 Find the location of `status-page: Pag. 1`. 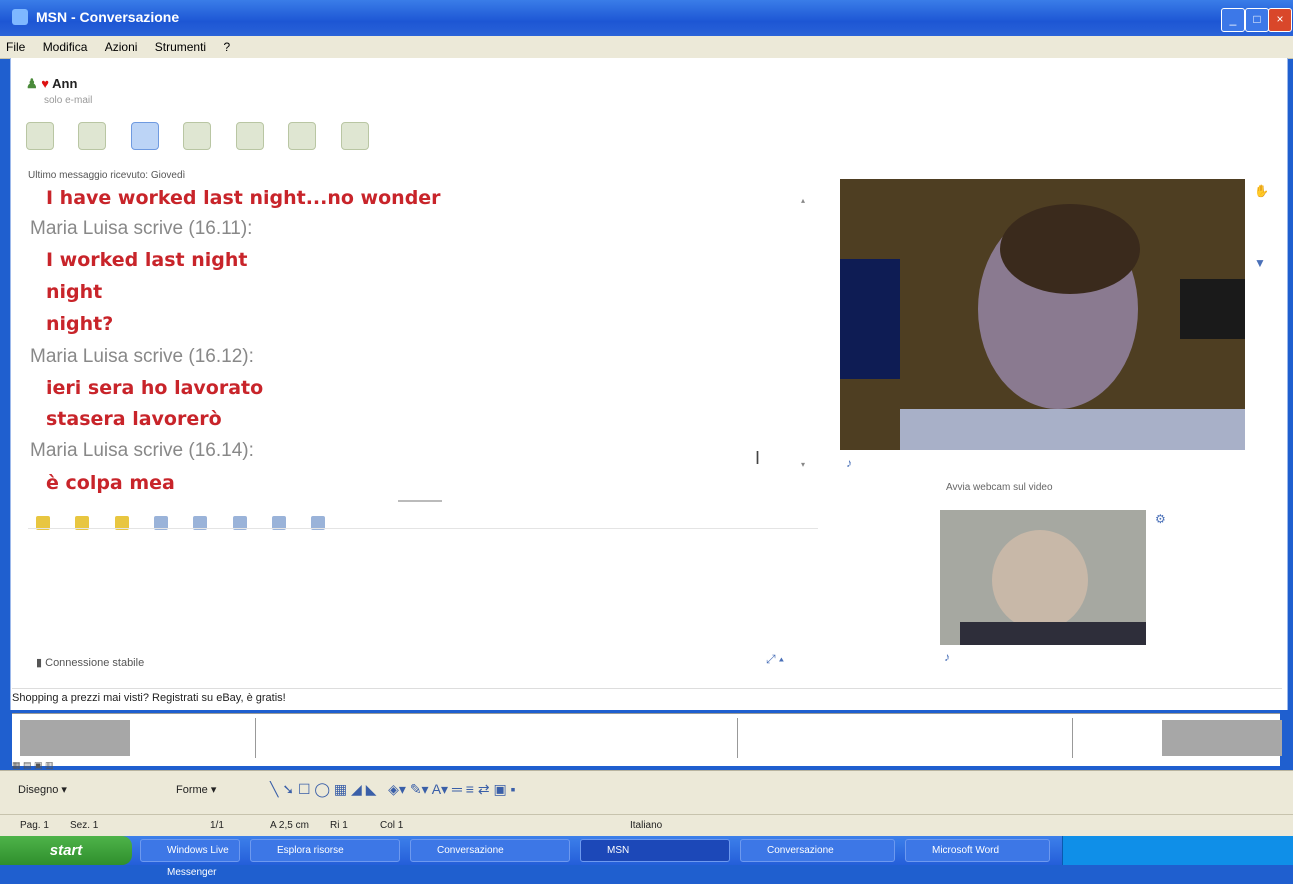

status-page: Pag. 1 is located at coordinates (34, 825).